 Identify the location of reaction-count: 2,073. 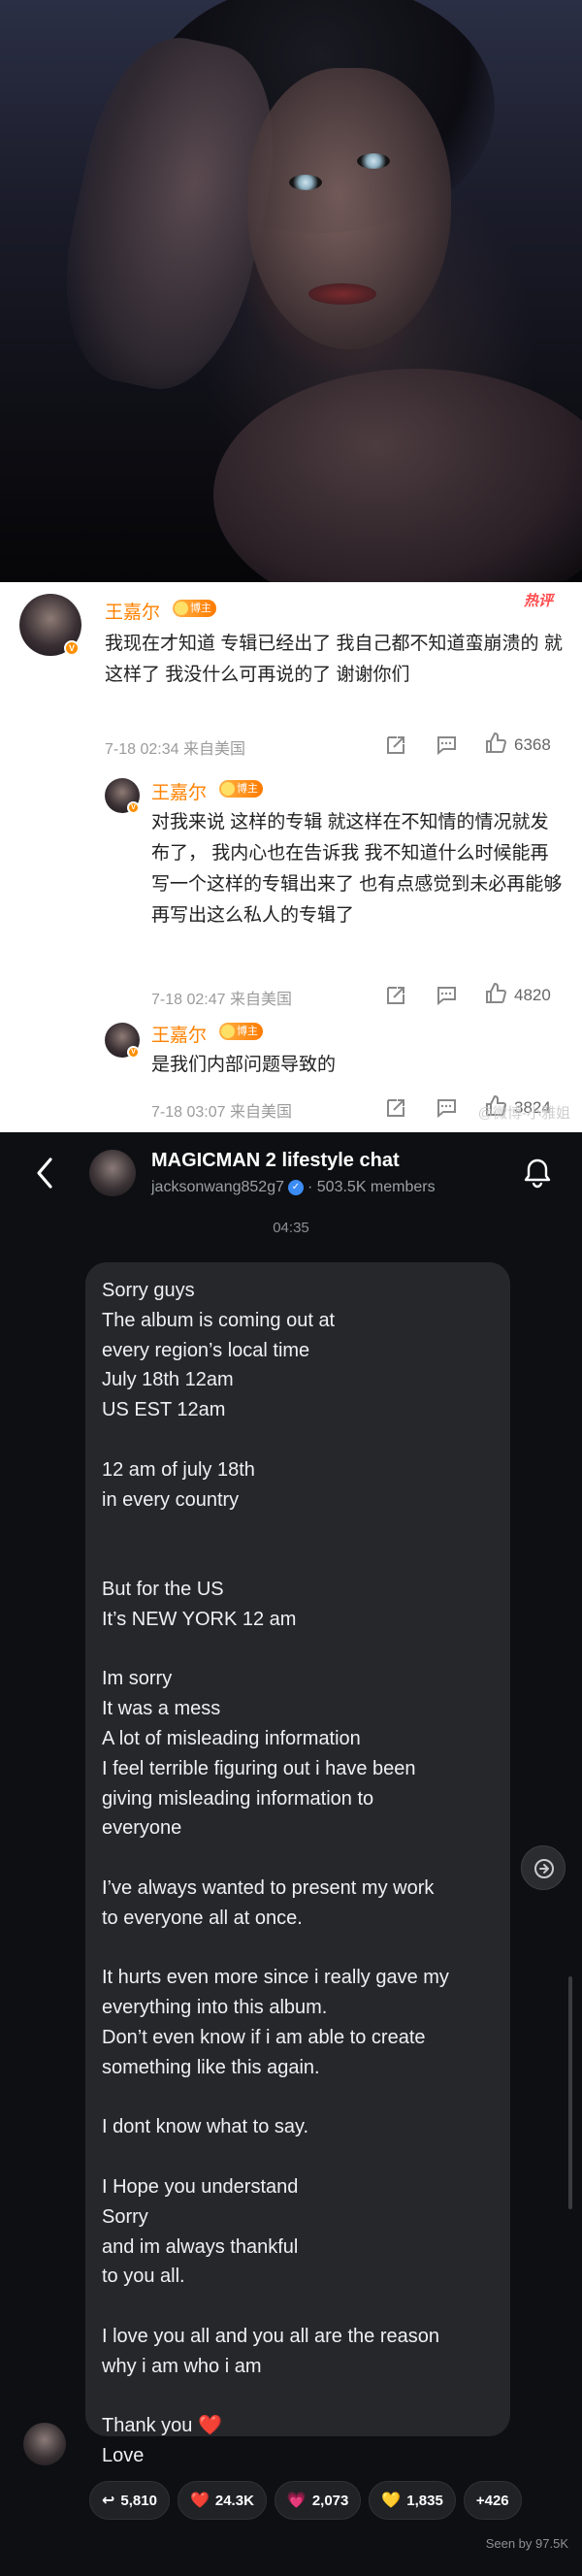
(330, 2501).